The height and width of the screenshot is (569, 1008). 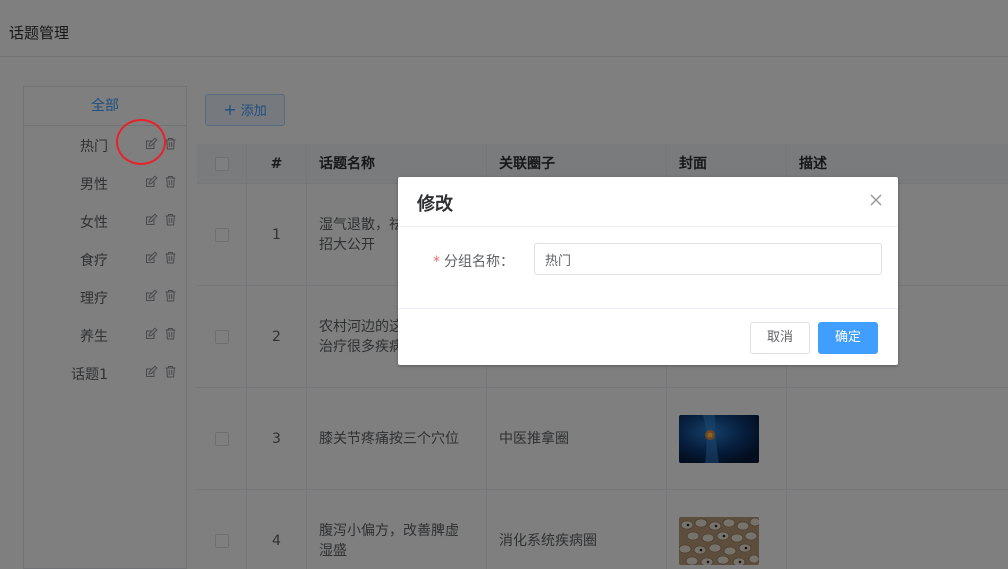 I want to click on dialog-body: * 分组名称：, so click(x=648, y=268).